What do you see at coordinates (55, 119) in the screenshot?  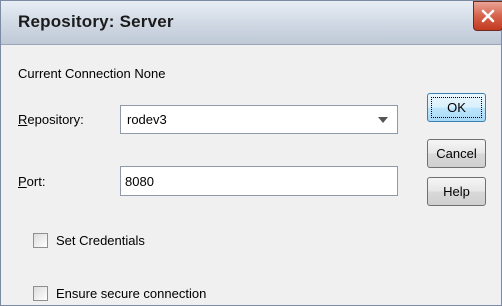 I see `repository-label-rest: epository:` at bounding box center [55, 119].